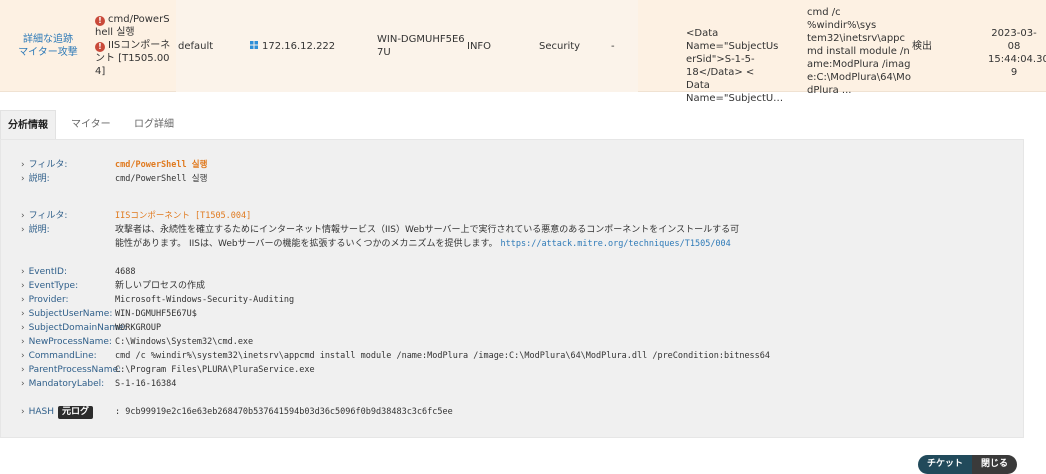 This screenshot has width=1046, height=474. Describe the element at coordinates (421, 39) in the screenshot. I see `host-line1: WIN-DGMUHF5E6` at that location.